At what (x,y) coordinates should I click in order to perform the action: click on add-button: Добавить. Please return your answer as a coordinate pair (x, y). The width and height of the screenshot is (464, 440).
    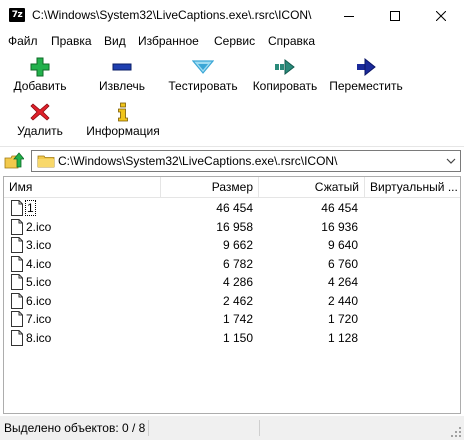
    Looking at the image, I should click on (40, 75).